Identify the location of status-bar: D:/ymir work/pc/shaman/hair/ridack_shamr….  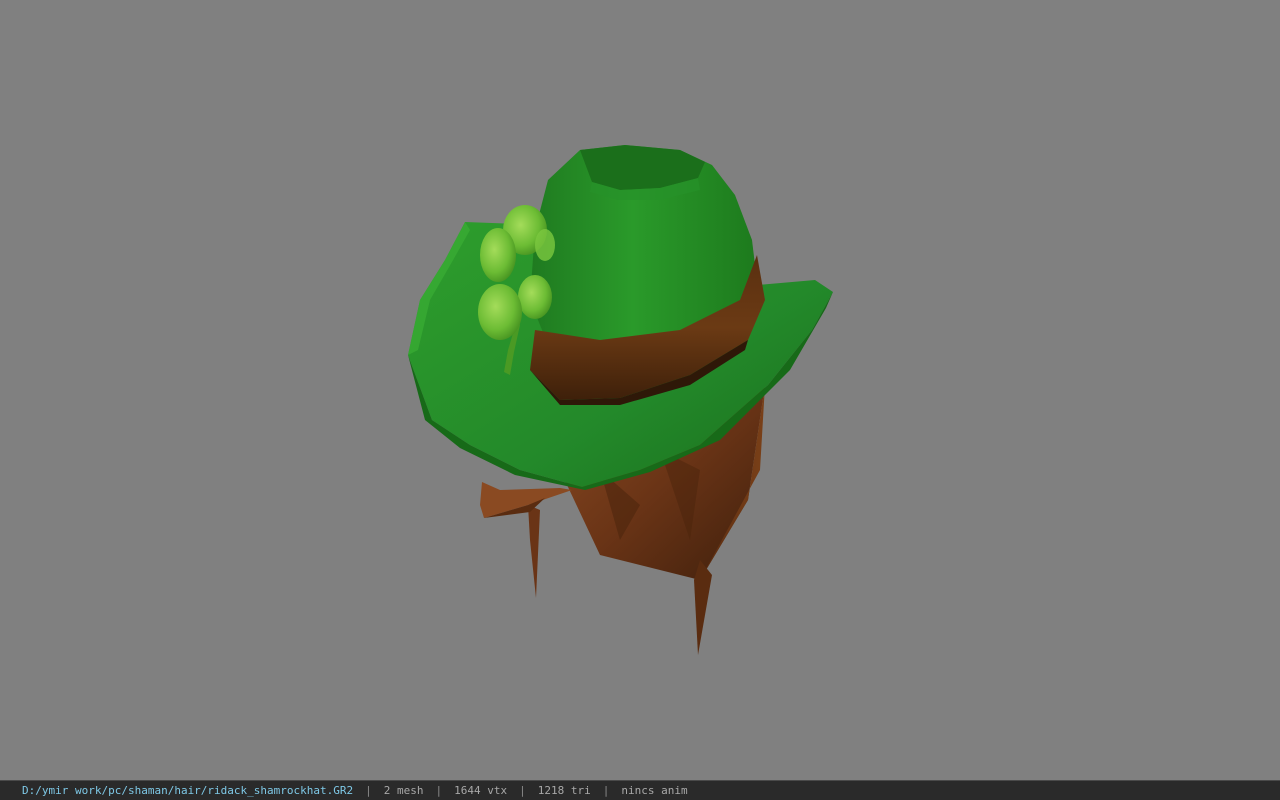
(640, 790).